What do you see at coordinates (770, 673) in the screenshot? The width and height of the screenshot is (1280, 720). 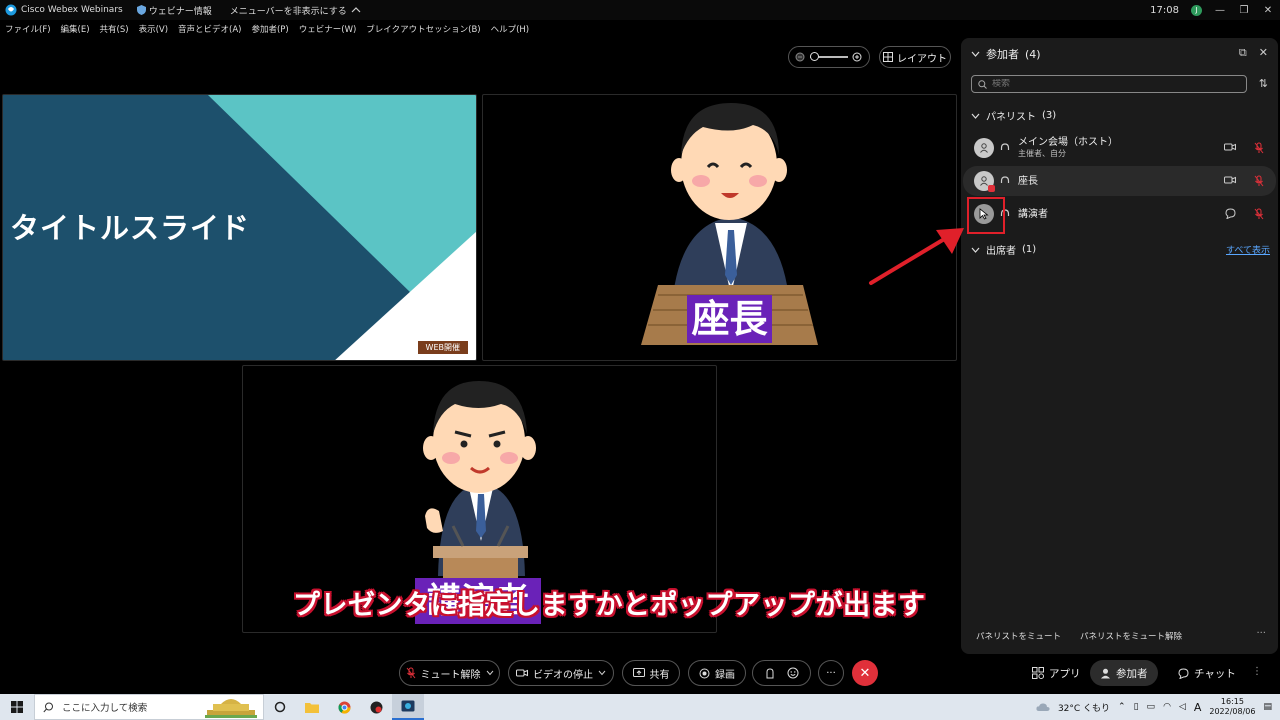 I see `raise-hand-icon` at bounding box center [770, 673].